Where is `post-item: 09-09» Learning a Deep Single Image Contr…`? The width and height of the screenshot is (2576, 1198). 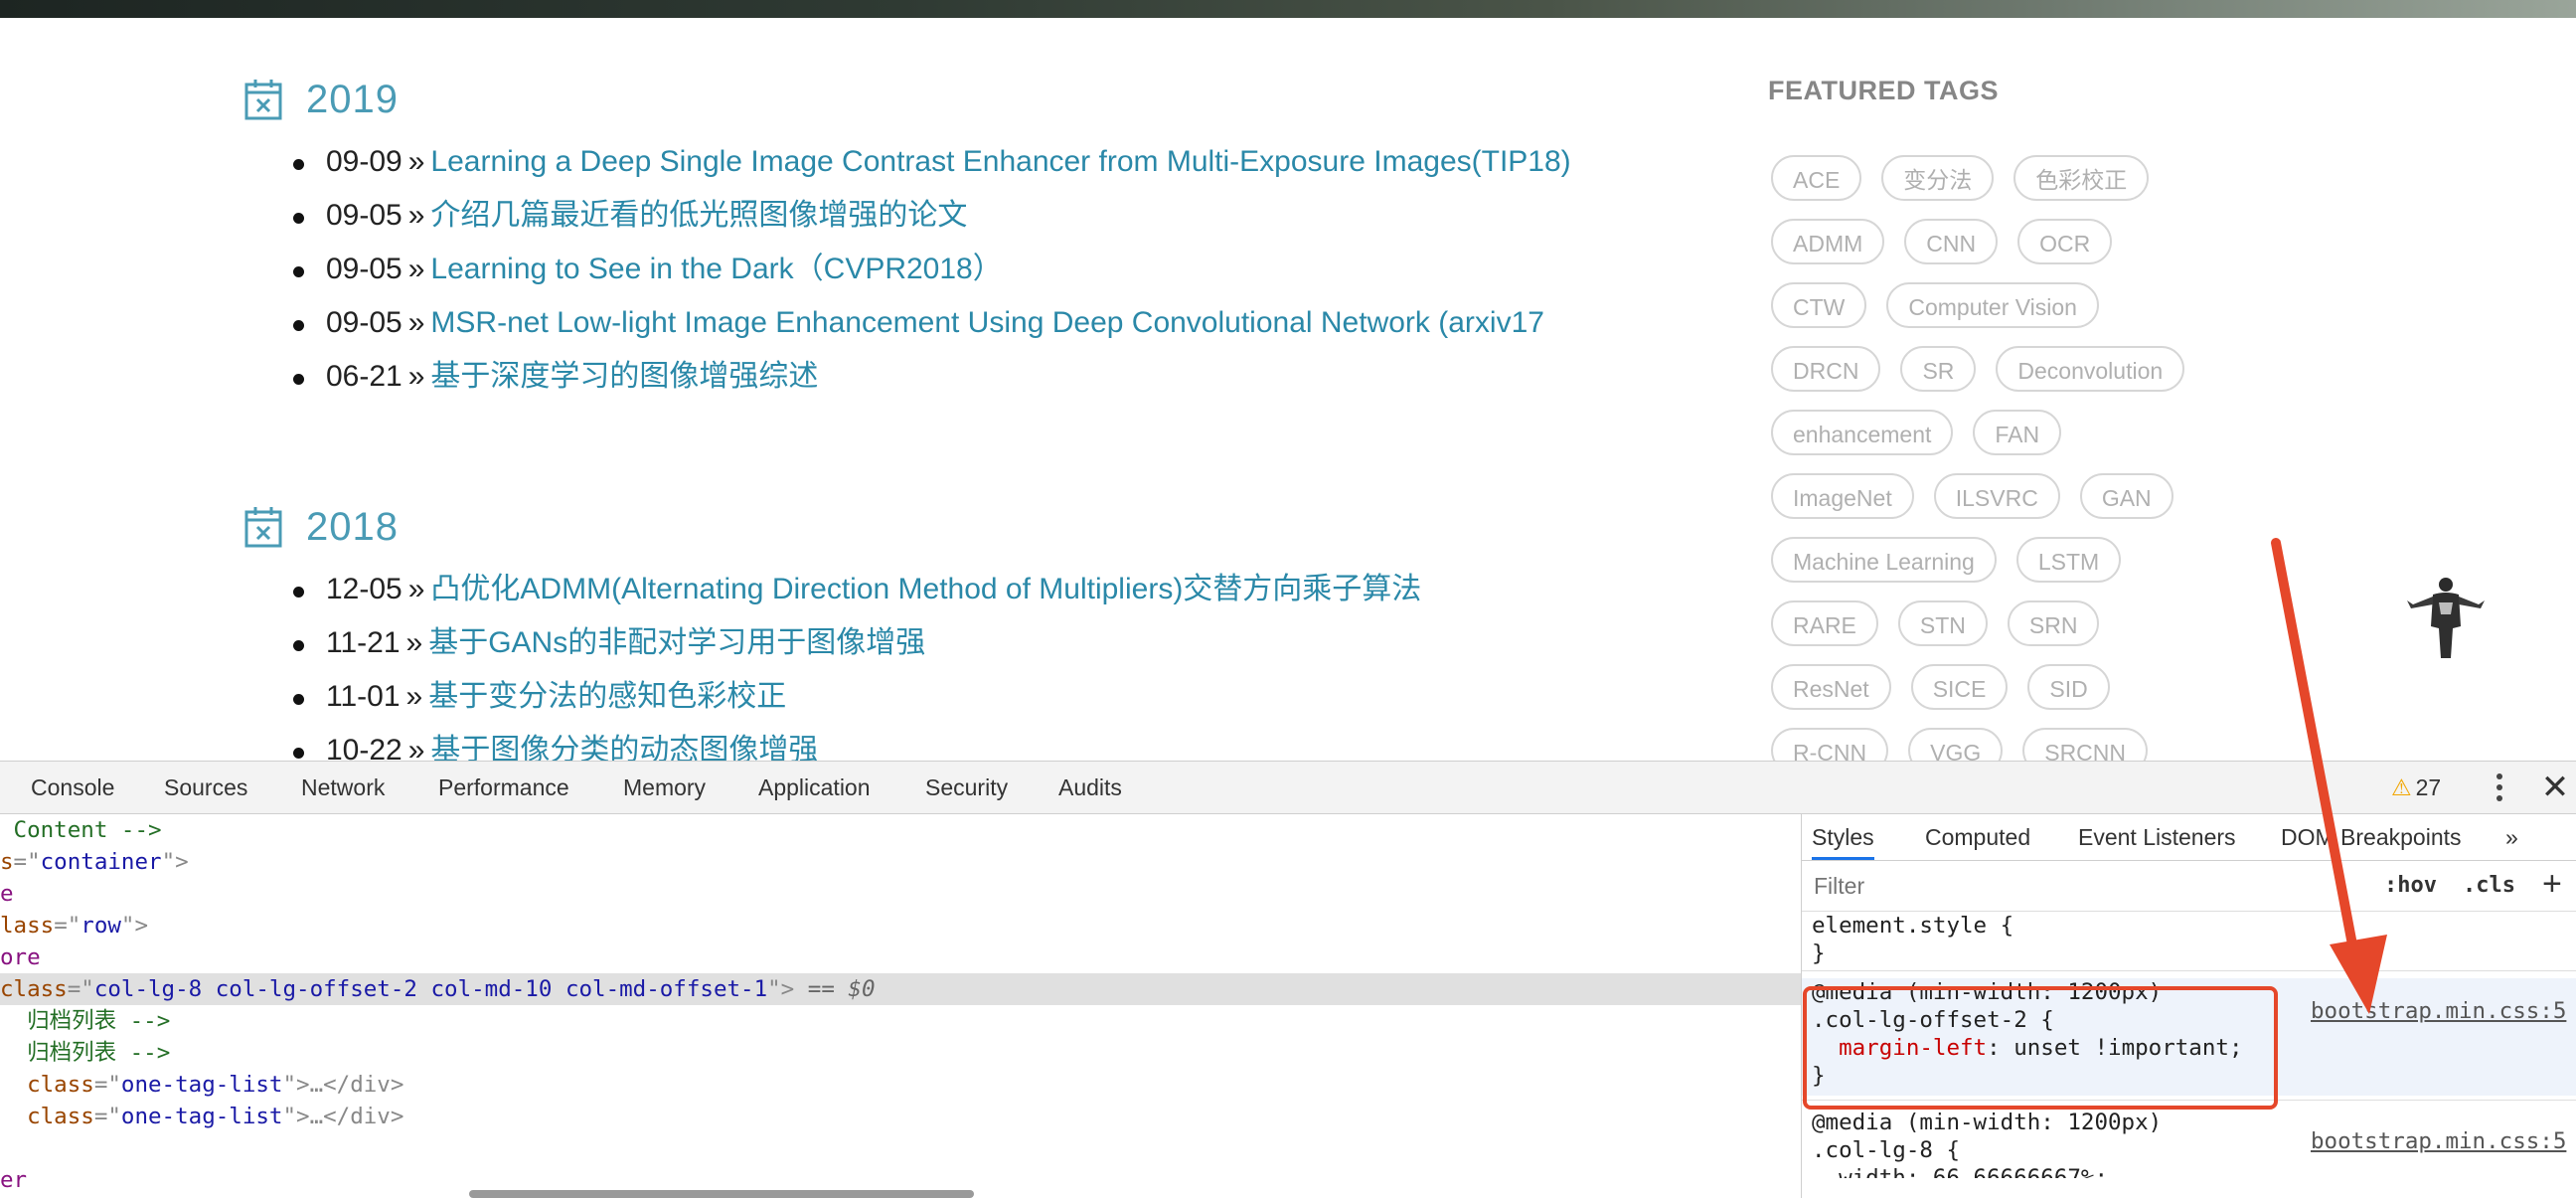 post-item: 09-09» Learning a Deep Single Image Contr… is located at coordinates (989, 162).